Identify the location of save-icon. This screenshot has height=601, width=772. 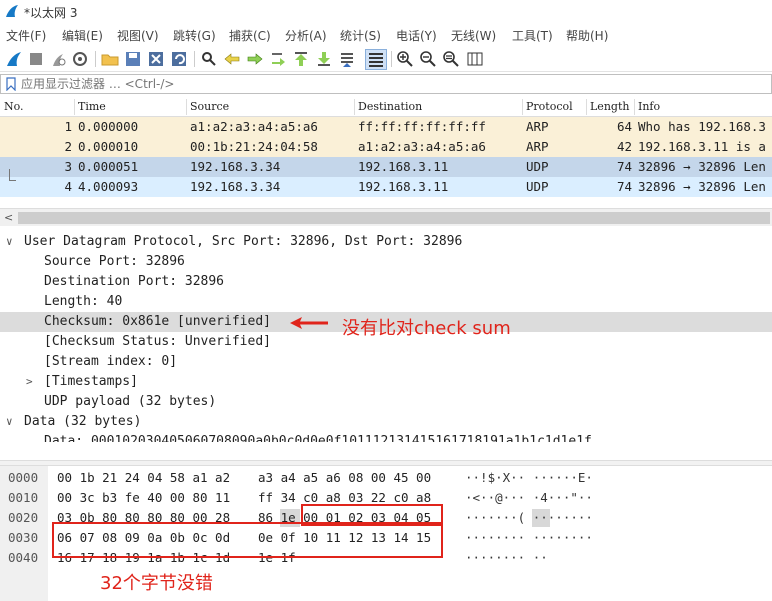
(133, 59).